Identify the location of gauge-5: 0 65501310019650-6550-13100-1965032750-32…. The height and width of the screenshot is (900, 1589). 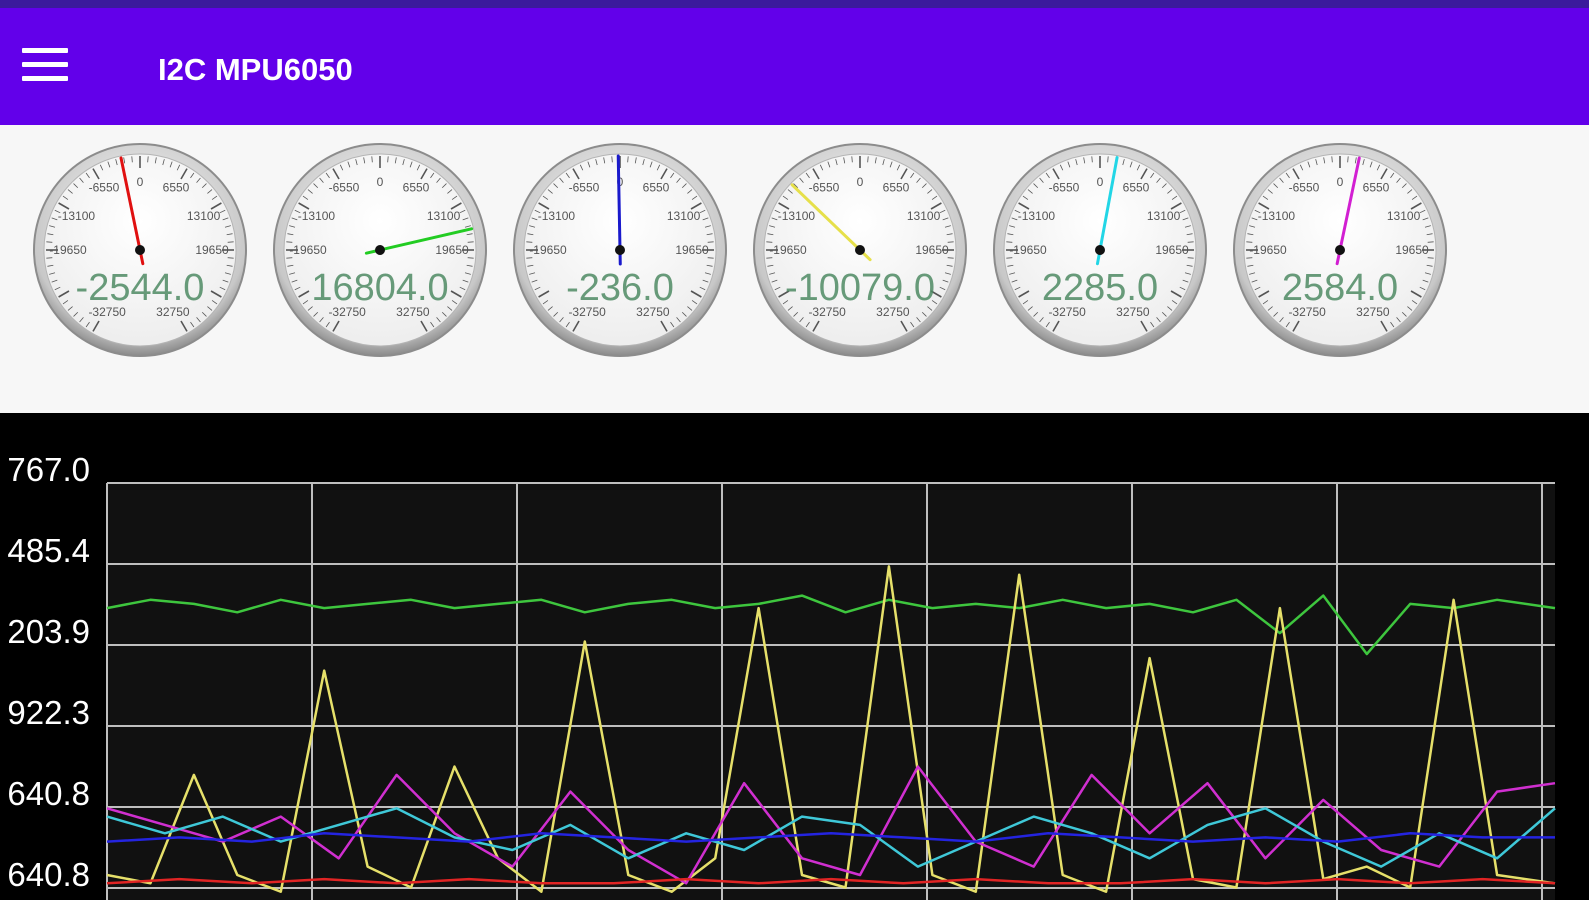
(1100, 250).